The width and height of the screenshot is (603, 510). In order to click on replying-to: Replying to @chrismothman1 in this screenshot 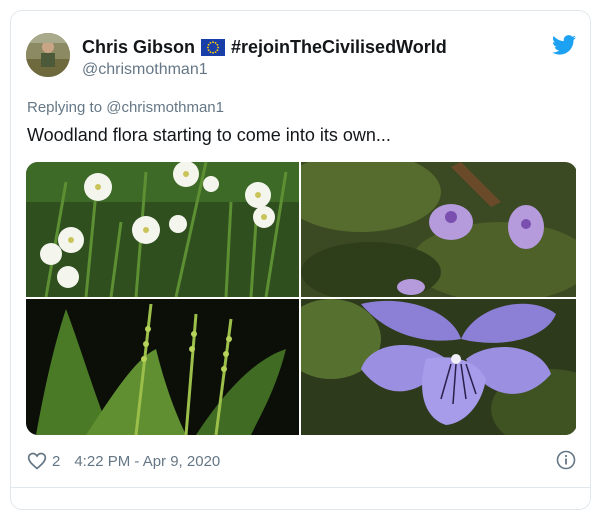, I will do `click(125, 107)`.